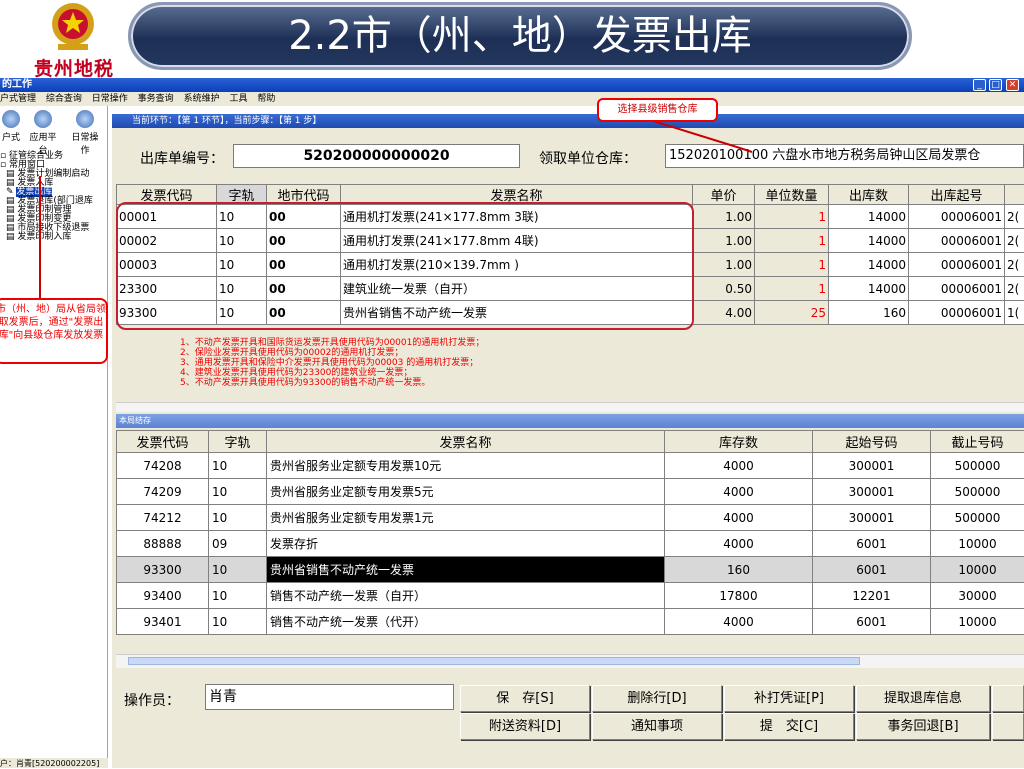  Describe the element at coordinates (110, 99) in the screenshot. I see `menu-item: 日常操作` at that location.